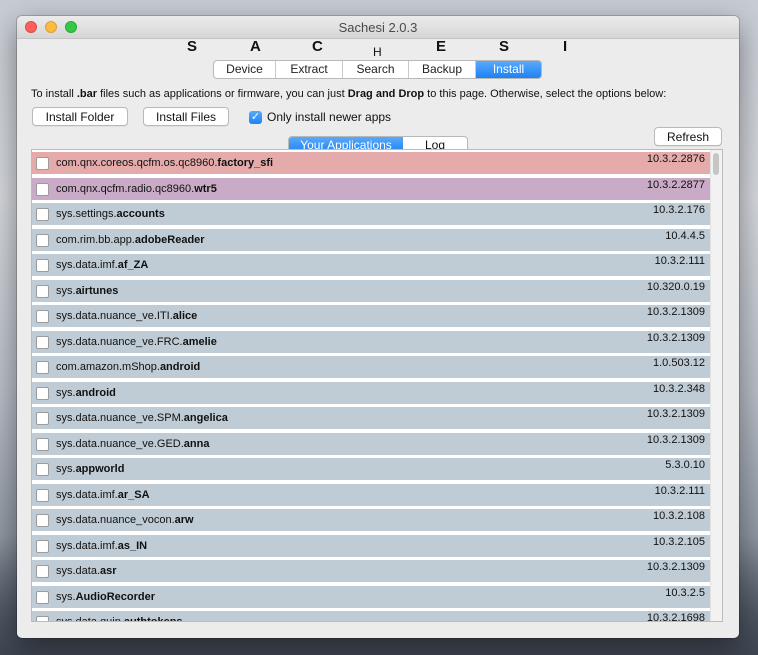 Image resolution: width=758 pixels, height=655 pixels. I want to click on scroll-thumb, so click(716, 164).